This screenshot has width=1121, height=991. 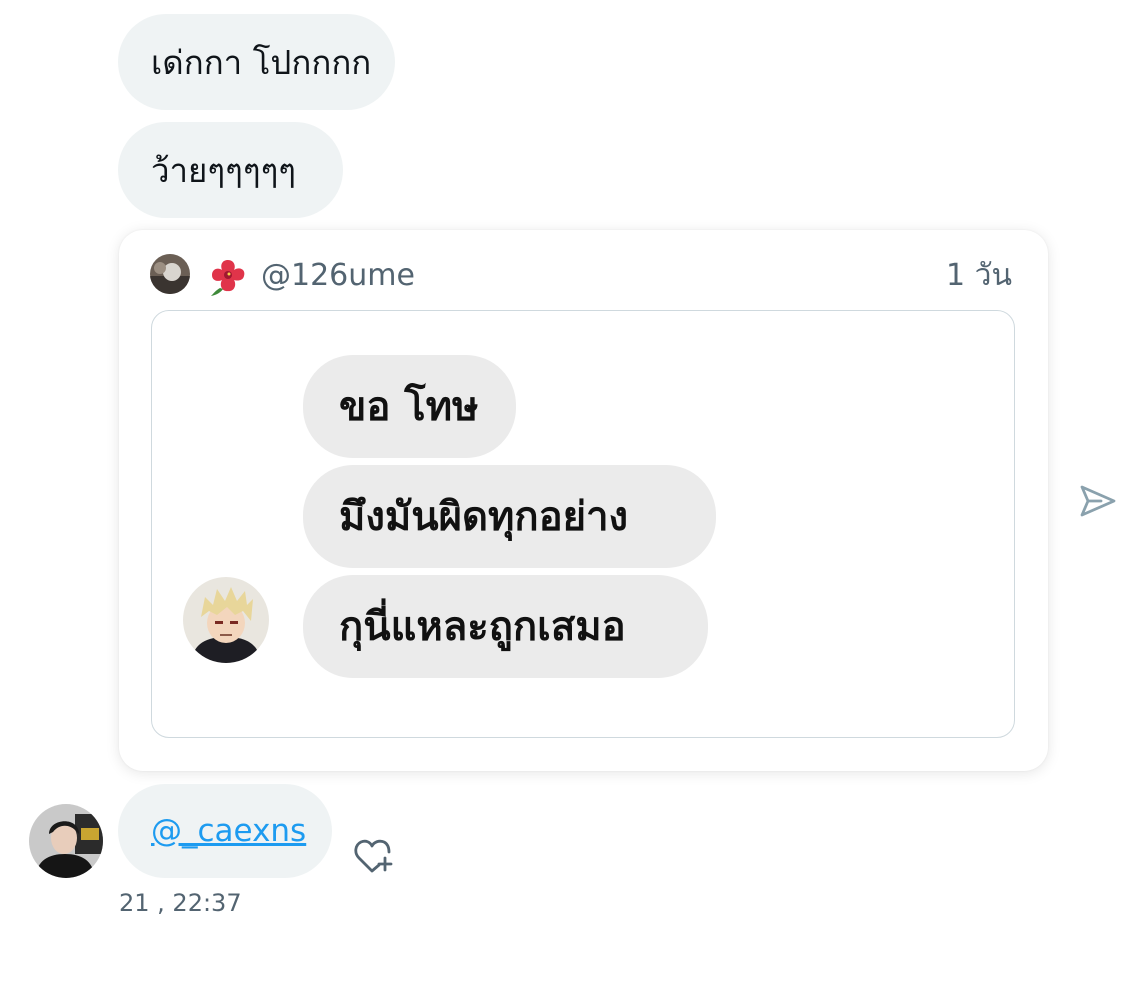 I want to click on image-chat-avatar, so click(x=226, y=620).